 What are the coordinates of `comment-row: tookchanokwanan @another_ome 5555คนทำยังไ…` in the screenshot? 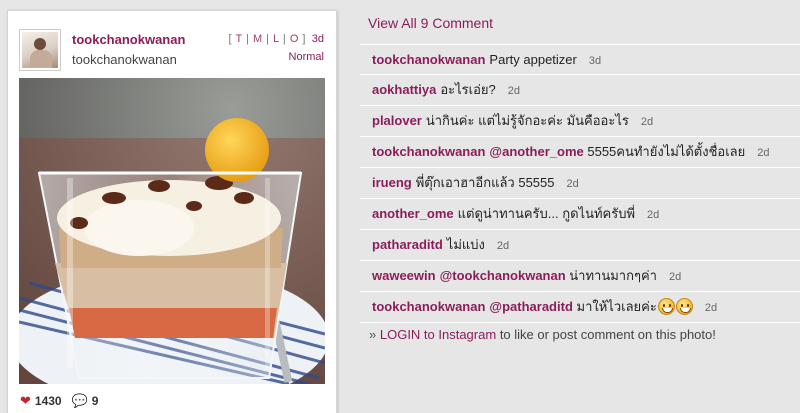 It's located at (580, 152).